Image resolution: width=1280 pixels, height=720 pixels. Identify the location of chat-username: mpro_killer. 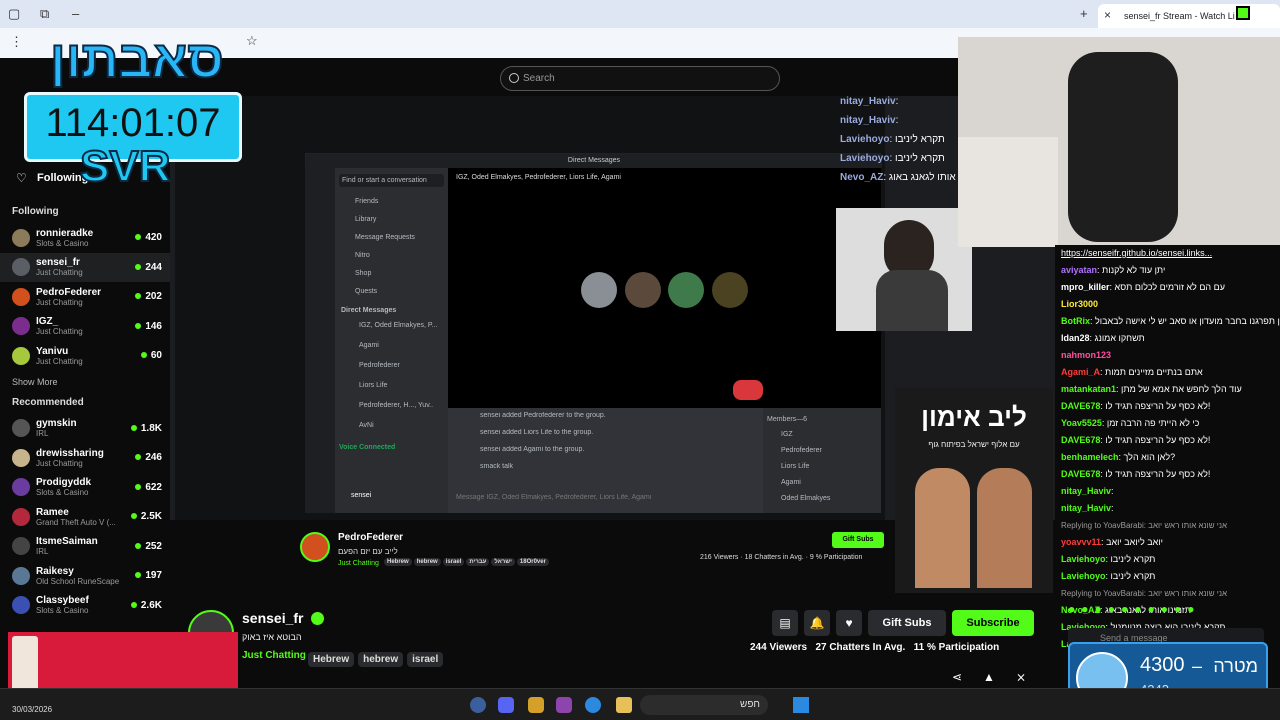
(1085, 287).